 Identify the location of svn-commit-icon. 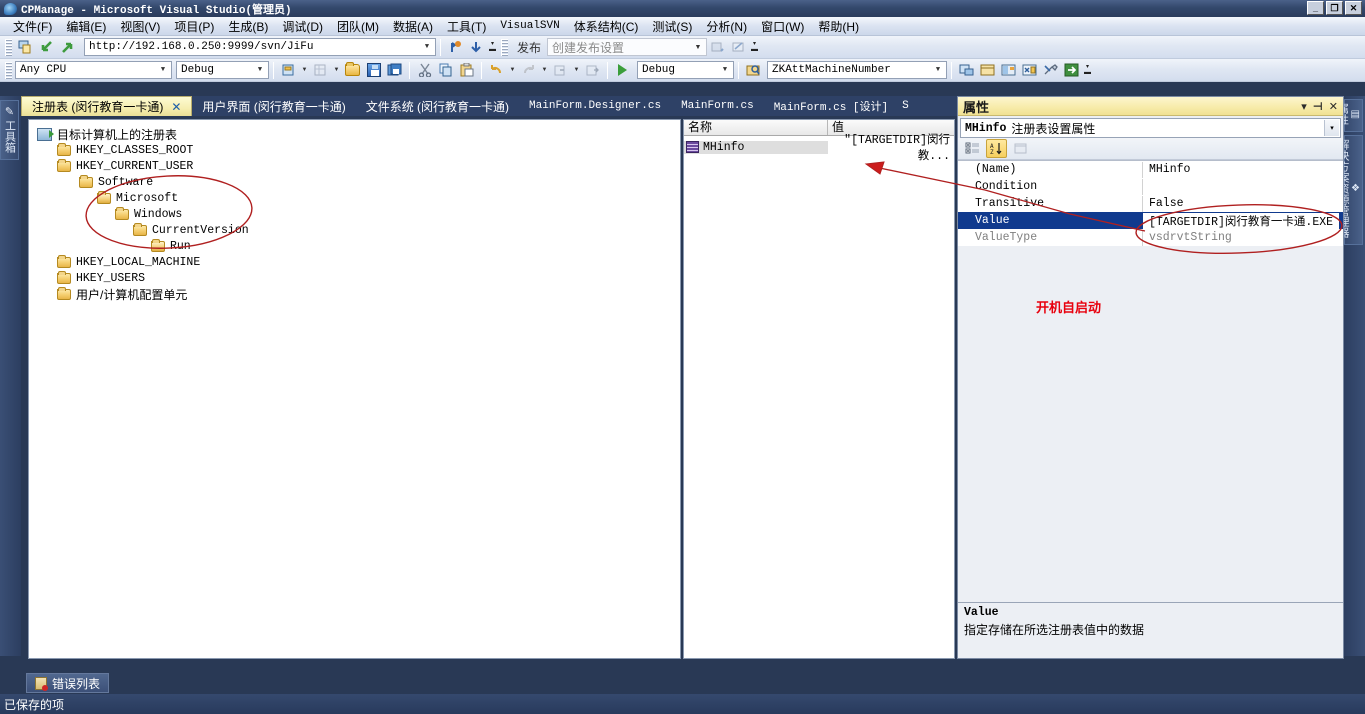
(67, 47).